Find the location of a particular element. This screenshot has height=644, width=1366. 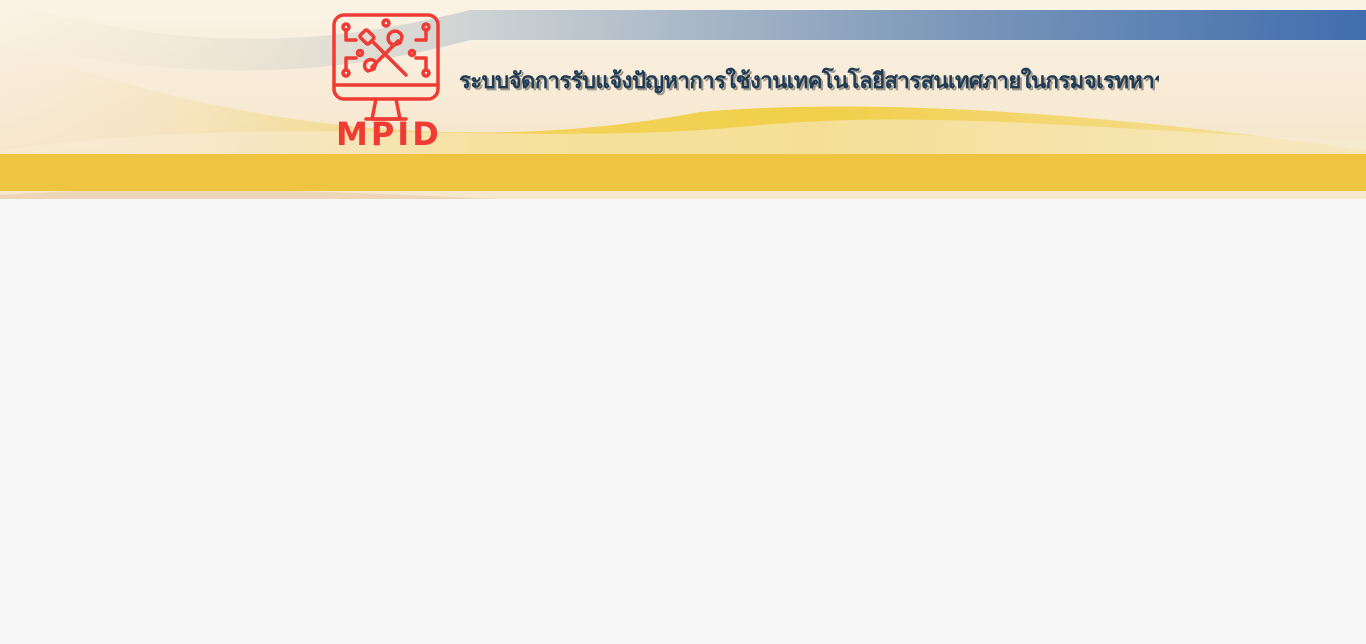

header-yellow-bar is located at coordinates (683, 172).